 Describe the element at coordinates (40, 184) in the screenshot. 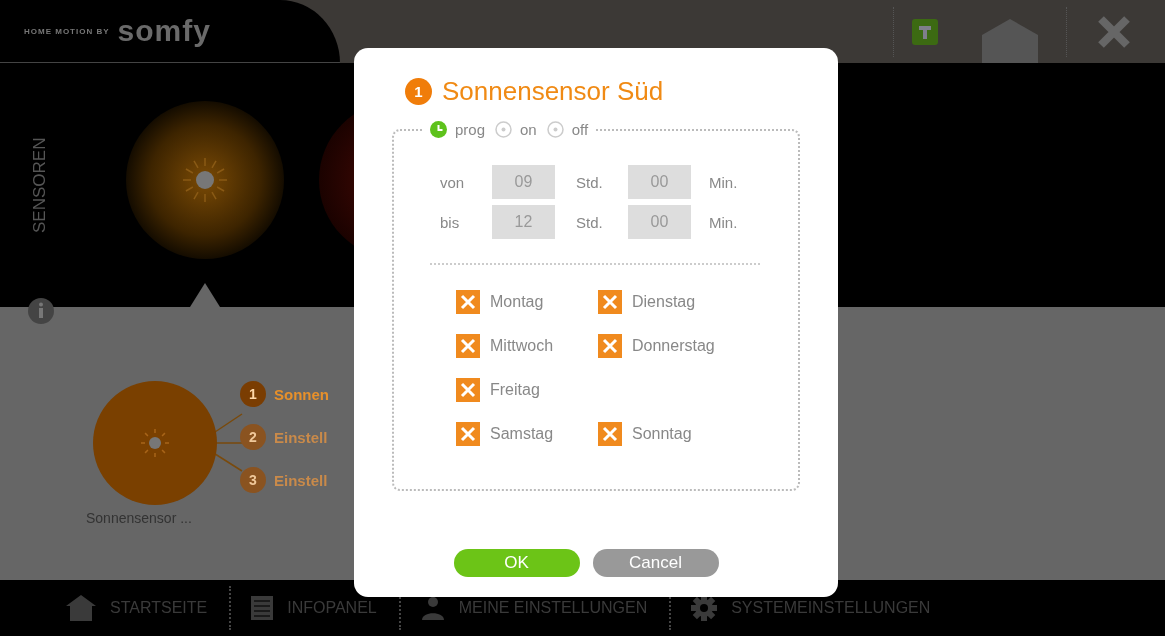

I see `panel-title: SENSOREN` at that location.